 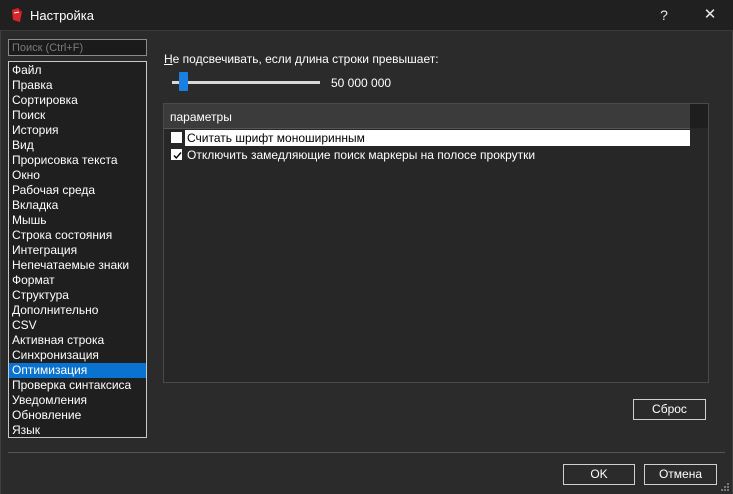 What do you see at coordinates (599, 474) in the screenshot?
I see `ok-button: OK` at bounding box center [599, 474].